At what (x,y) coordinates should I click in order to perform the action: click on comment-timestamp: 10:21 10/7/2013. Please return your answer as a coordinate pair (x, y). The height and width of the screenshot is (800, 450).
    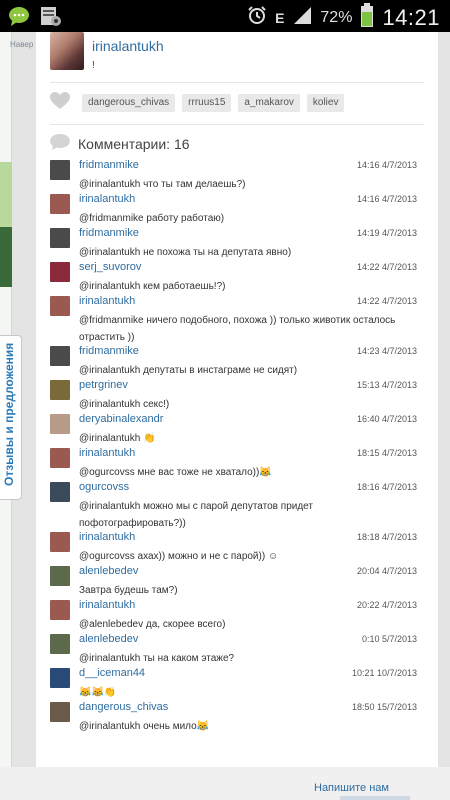
    Looking at the image, I should click on (384, 673).